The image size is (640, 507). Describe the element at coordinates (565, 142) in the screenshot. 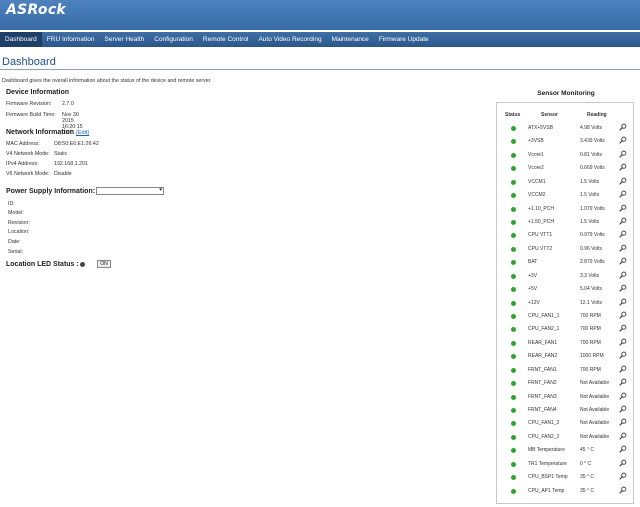

I see `sensor-row: +3VSB 3.439 Volts` at that location.